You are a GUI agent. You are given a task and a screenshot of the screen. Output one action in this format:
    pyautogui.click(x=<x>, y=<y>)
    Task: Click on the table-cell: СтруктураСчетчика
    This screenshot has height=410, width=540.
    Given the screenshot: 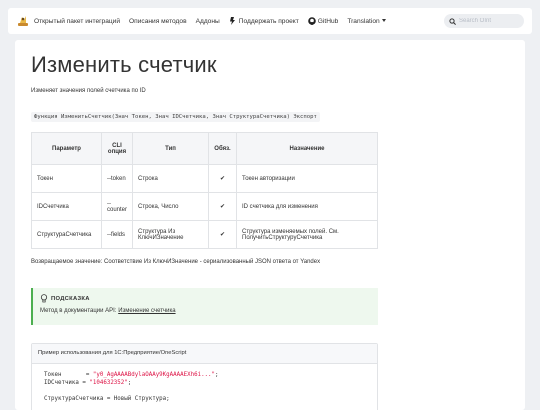 What is the action you would take?
    pyautogui.click(x=66, y=234)
    